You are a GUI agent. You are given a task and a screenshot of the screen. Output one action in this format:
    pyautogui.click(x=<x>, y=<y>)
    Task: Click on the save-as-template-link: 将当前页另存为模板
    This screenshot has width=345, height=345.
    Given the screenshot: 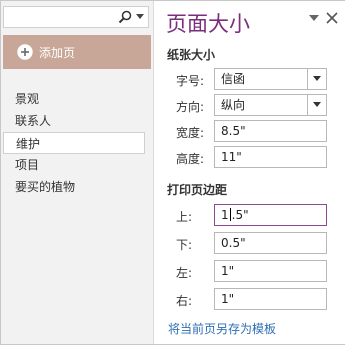 What is the action you would take?
    pyautogui.click(x=222, y=328)
    